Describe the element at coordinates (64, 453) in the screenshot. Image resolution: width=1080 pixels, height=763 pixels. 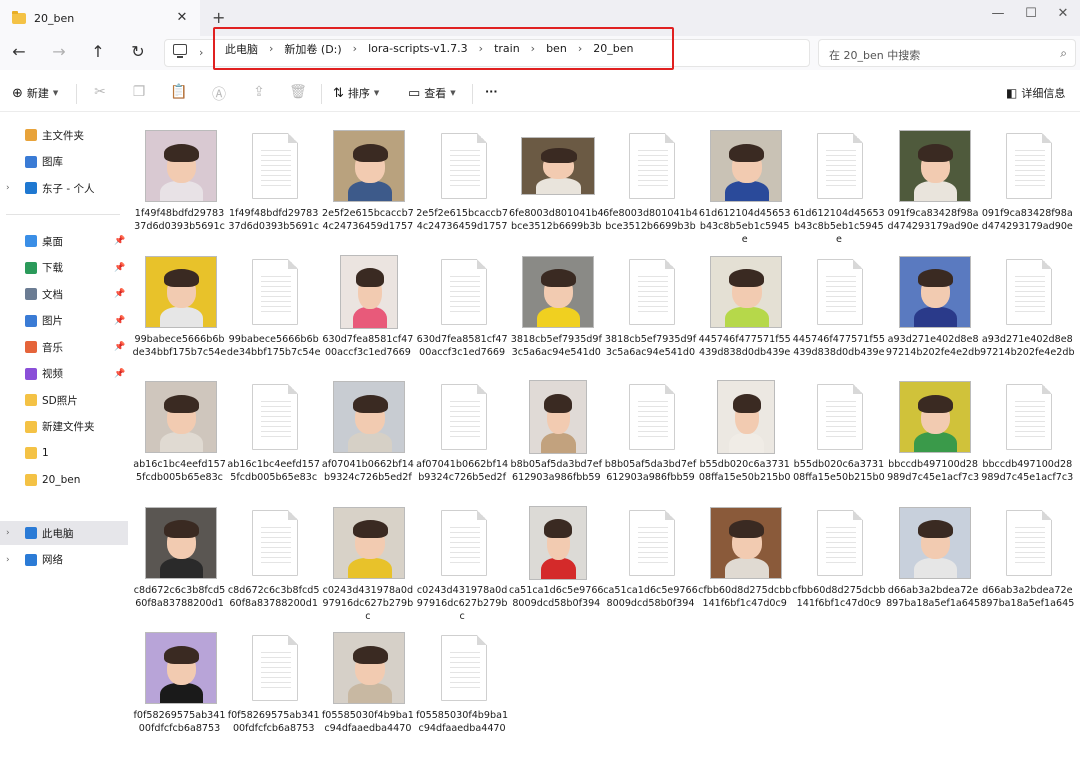
I see `sidebar-item-folder: 1` at that location.